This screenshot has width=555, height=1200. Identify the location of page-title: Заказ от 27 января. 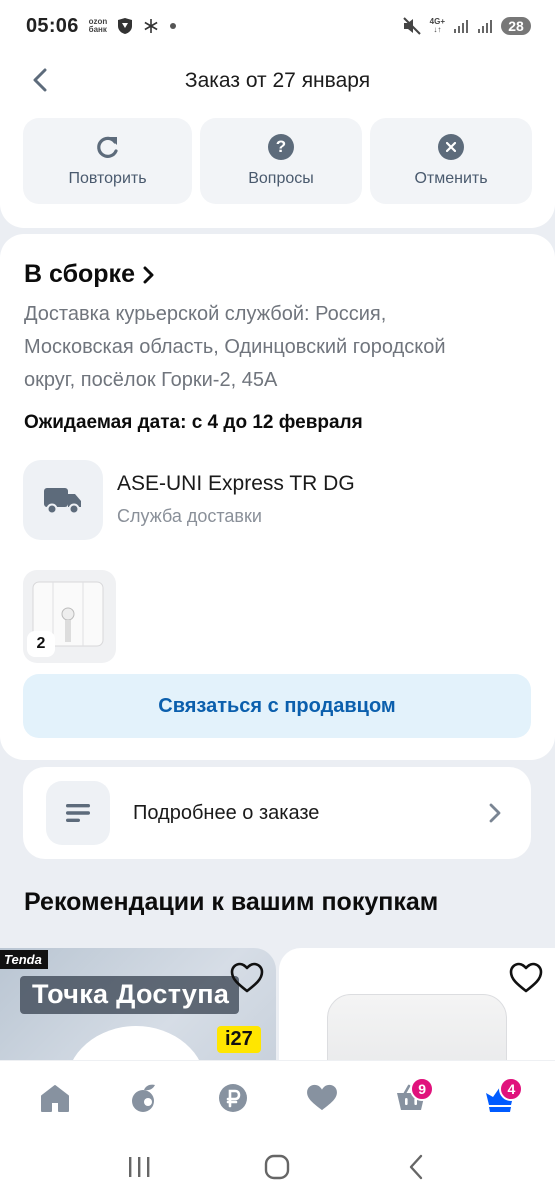
(277, 80).